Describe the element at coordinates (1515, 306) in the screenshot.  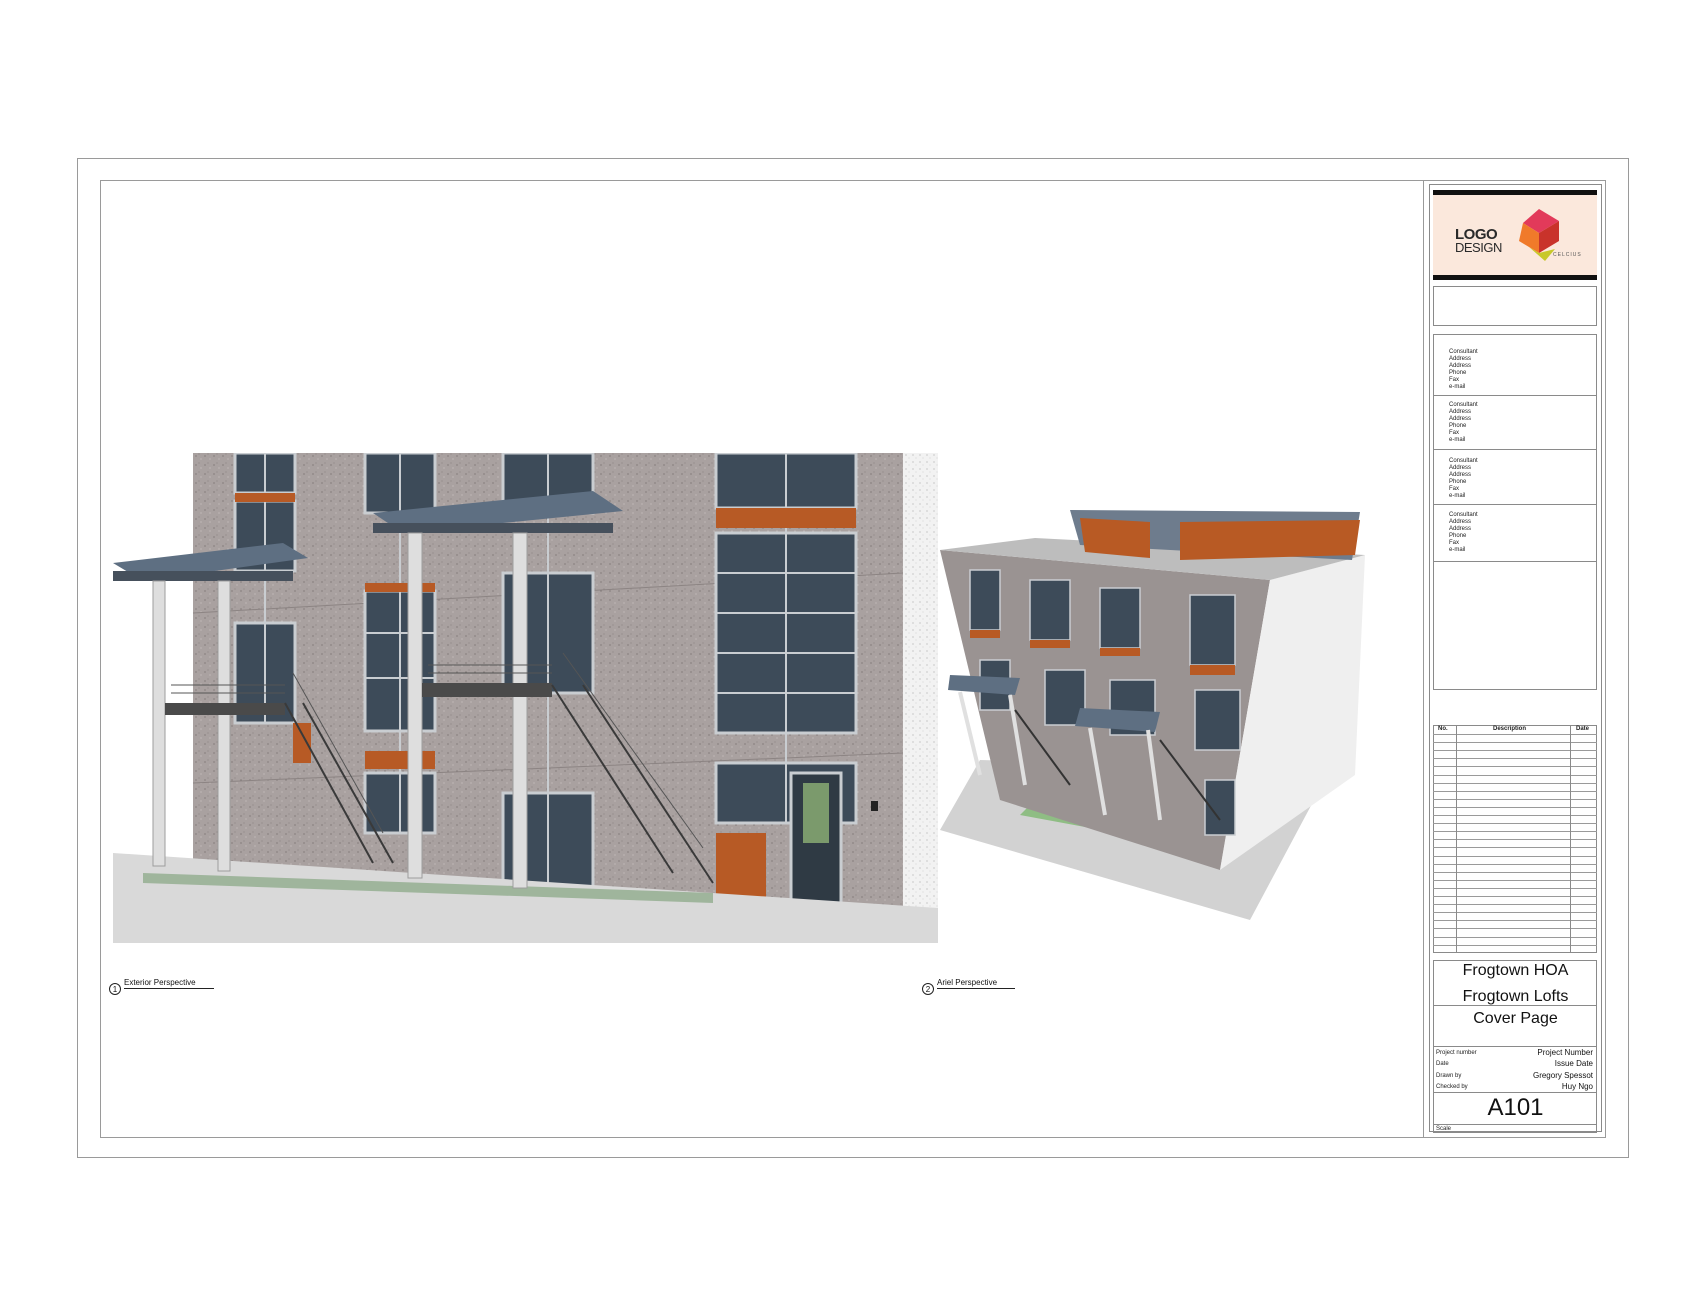
I see `project-stamp-box` at that location.